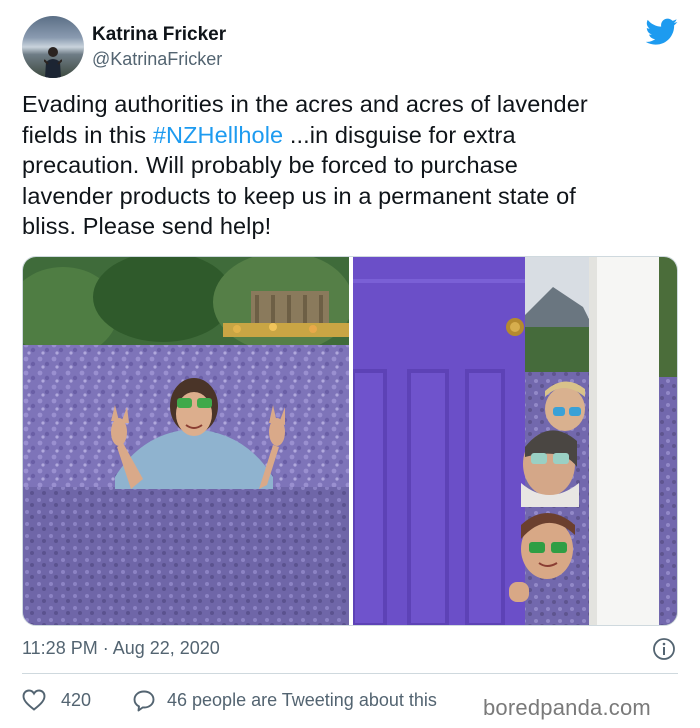 The height and width of the screenshot is (728, 700). I want to click on text-segment: ...in disguise for extra, so click(399, 134).